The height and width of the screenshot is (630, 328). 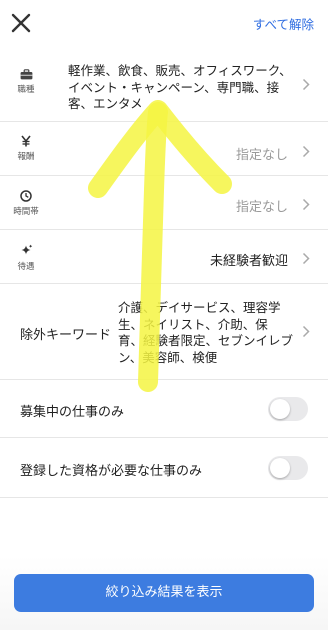 What do you see at coordinates (199, 307) in the screenshot?
I see `exclude-keywords-line: 介護、デイサービス、理容学` at bounding box center [199, 307].